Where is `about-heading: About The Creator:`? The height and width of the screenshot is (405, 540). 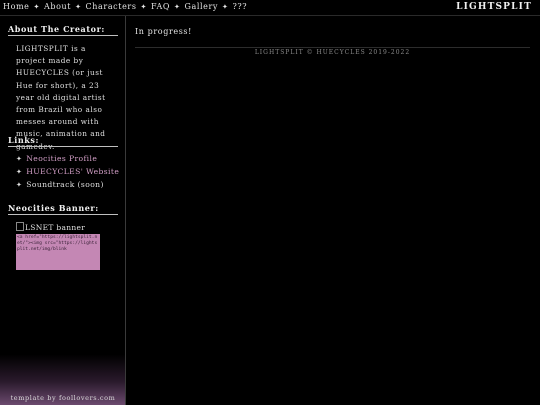 about-heading: About The Creator: is located at coordinates (63, 30).